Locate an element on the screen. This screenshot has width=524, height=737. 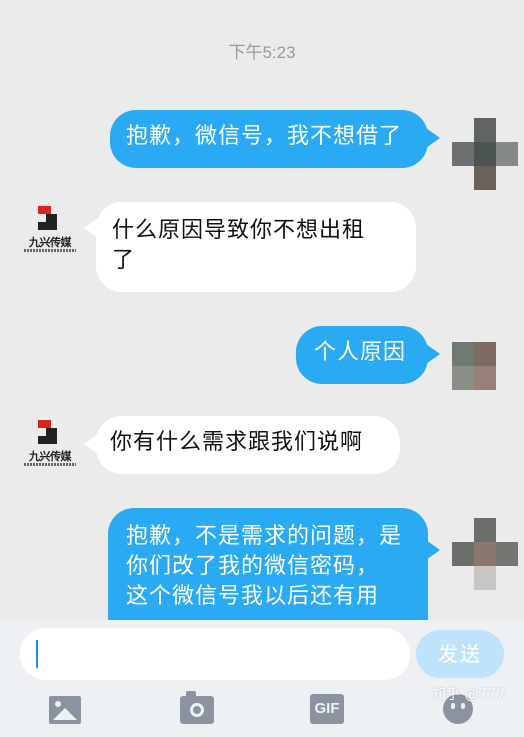
gif-icon: GIF is located at coordinates (327, 709).